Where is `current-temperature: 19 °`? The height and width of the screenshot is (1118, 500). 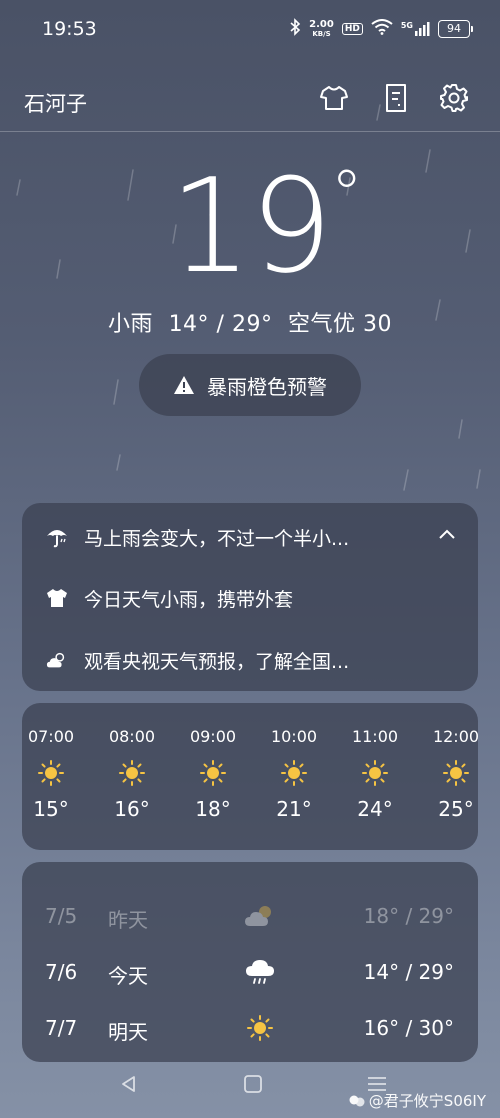
current-temperature: 19 ° is located at coordinates (250, 226).